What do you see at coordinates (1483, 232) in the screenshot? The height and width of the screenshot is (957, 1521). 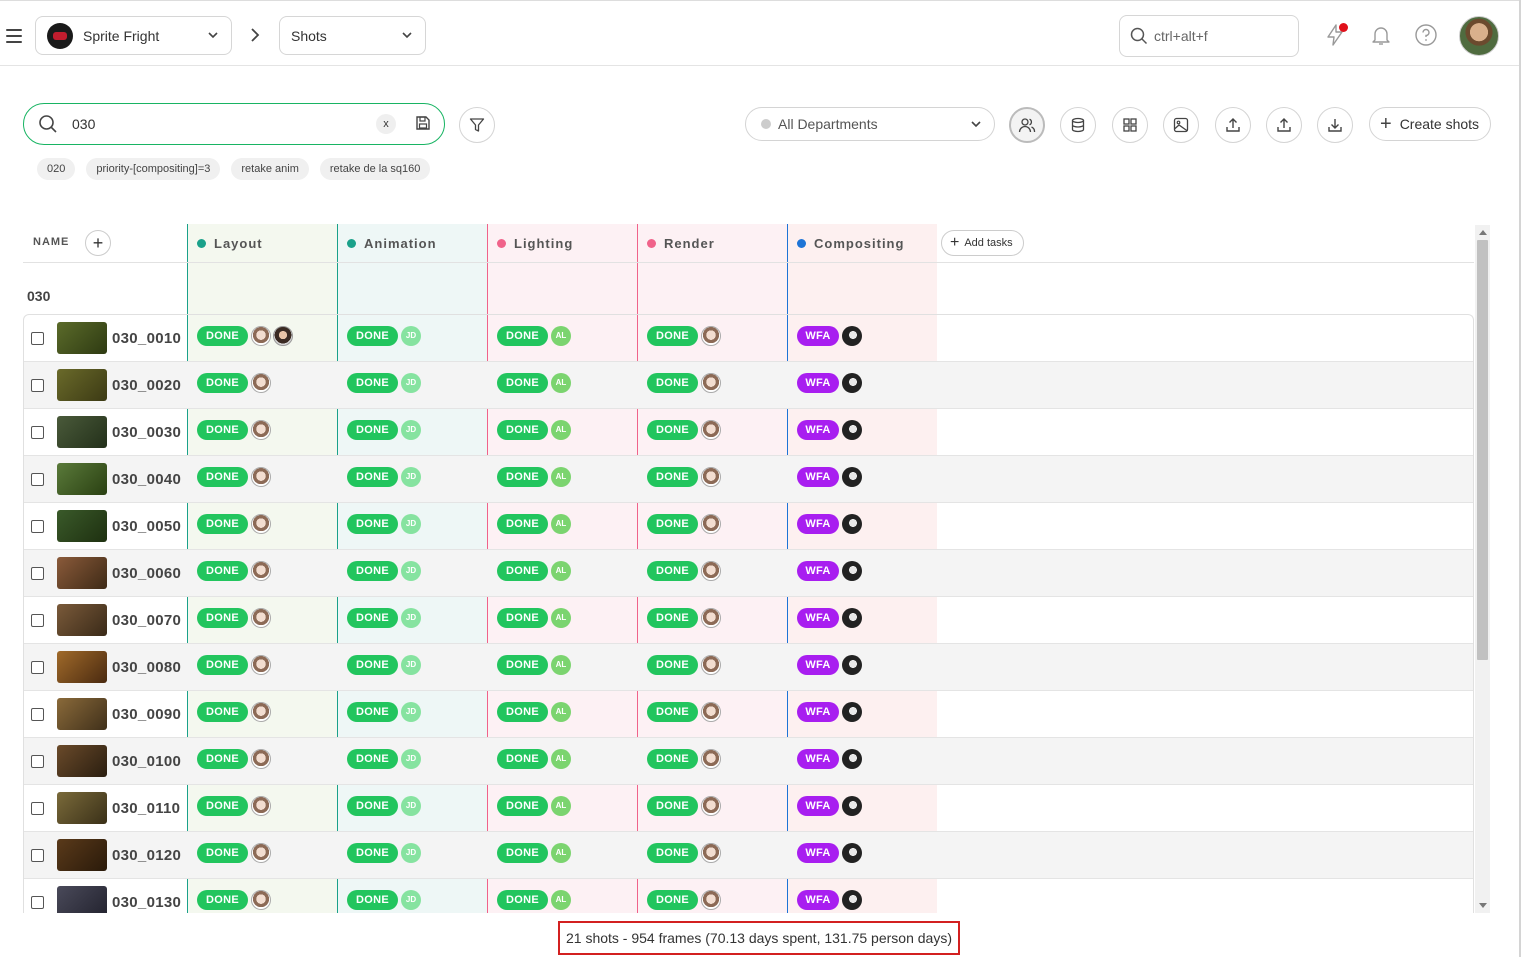 I see `scroll-up-icon` at bounding box center [1483, 232].